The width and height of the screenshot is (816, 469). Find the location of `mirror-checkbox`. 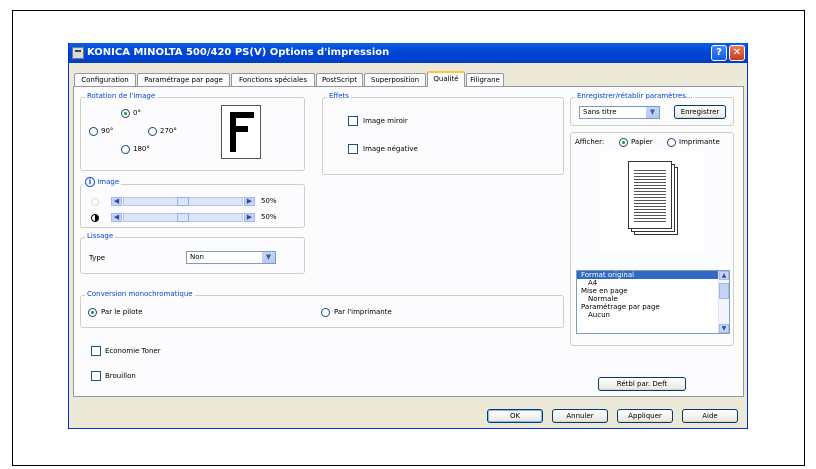

mirror-checkbox is located at coordinates (353, 121).